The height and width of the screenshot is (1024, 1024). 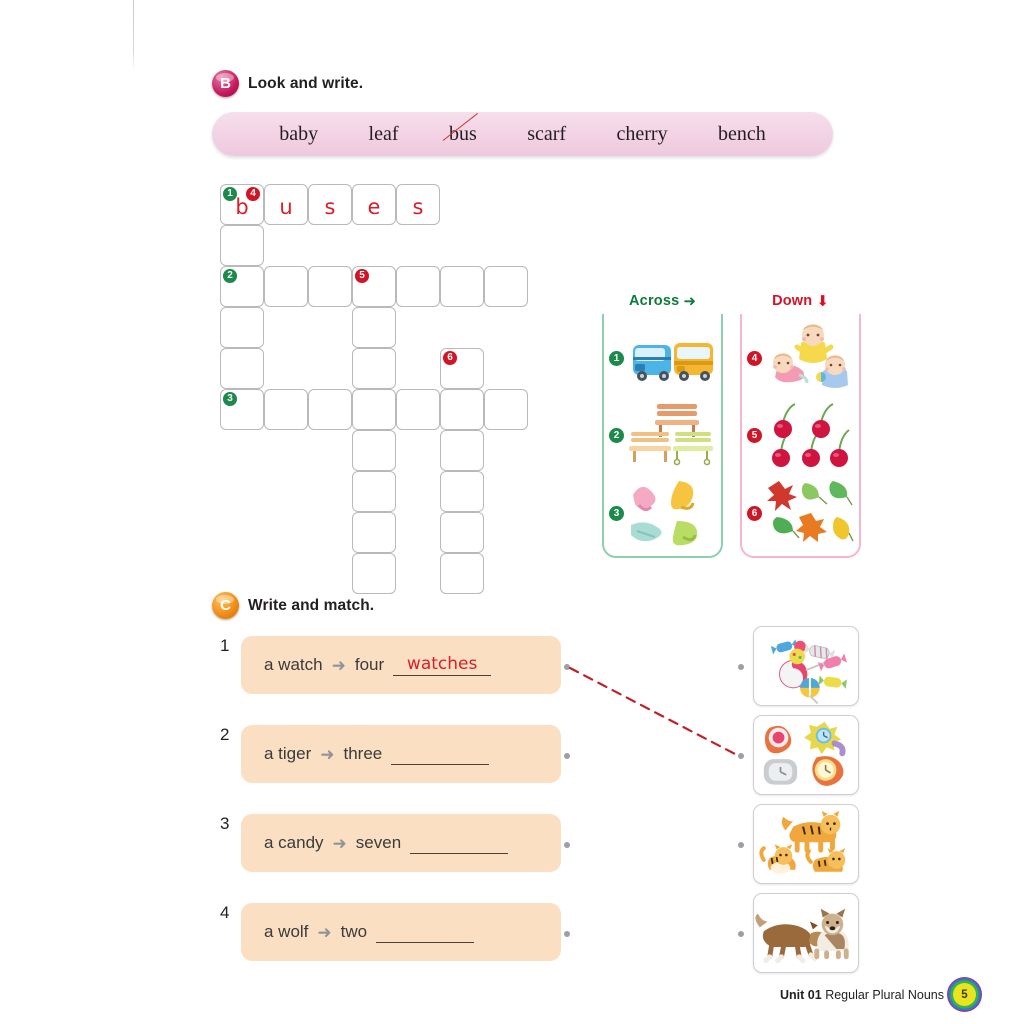 I want to click on crossword-cell-r8c3, so click(x=374, y=532).